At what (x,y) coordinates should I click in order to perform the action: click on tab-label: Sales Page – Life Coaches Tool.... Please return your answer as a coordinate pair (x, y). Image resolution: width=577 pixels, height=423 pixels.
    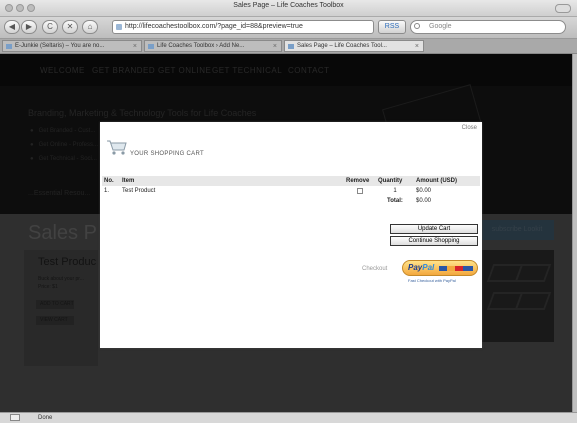
    Looking at the image, I should click on (342, 46).